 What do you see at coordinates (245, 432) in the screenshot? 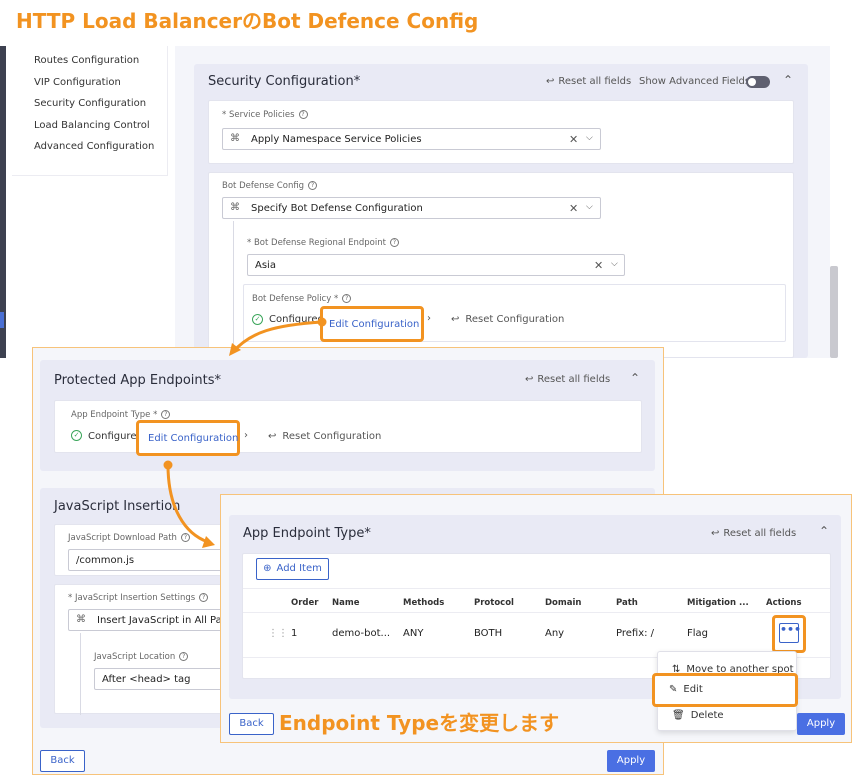
I see `annotation-arrows` at bounding box center [245, 432].